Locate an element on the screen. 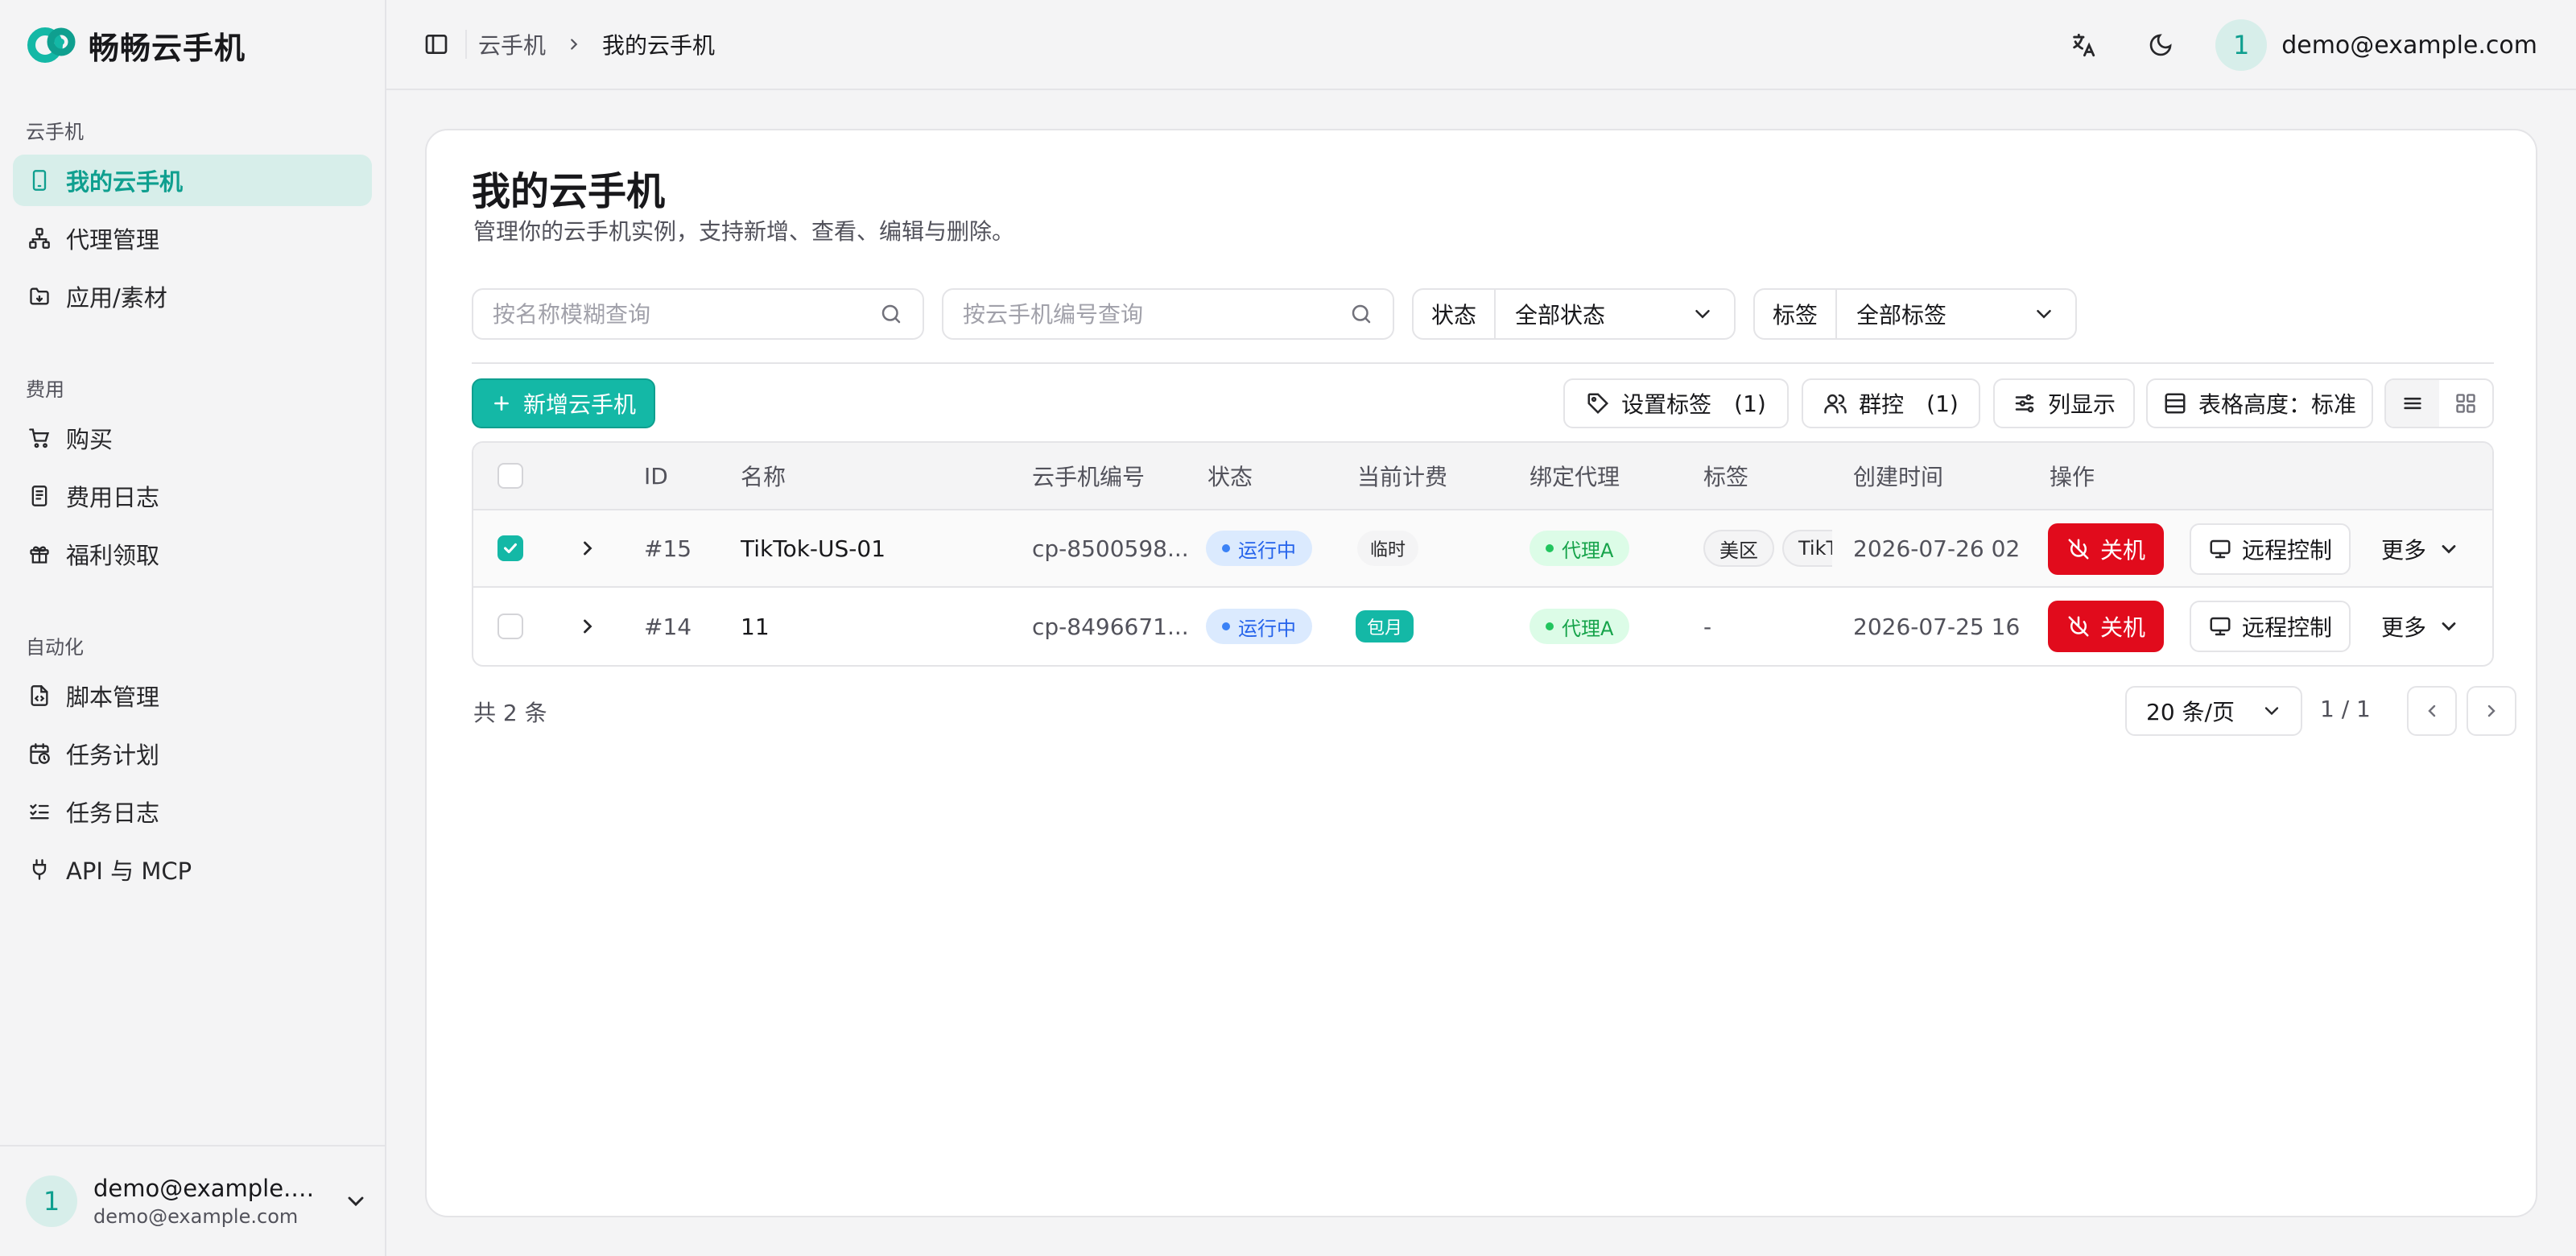  sliders-icon is located at coordinates (2025, 403).